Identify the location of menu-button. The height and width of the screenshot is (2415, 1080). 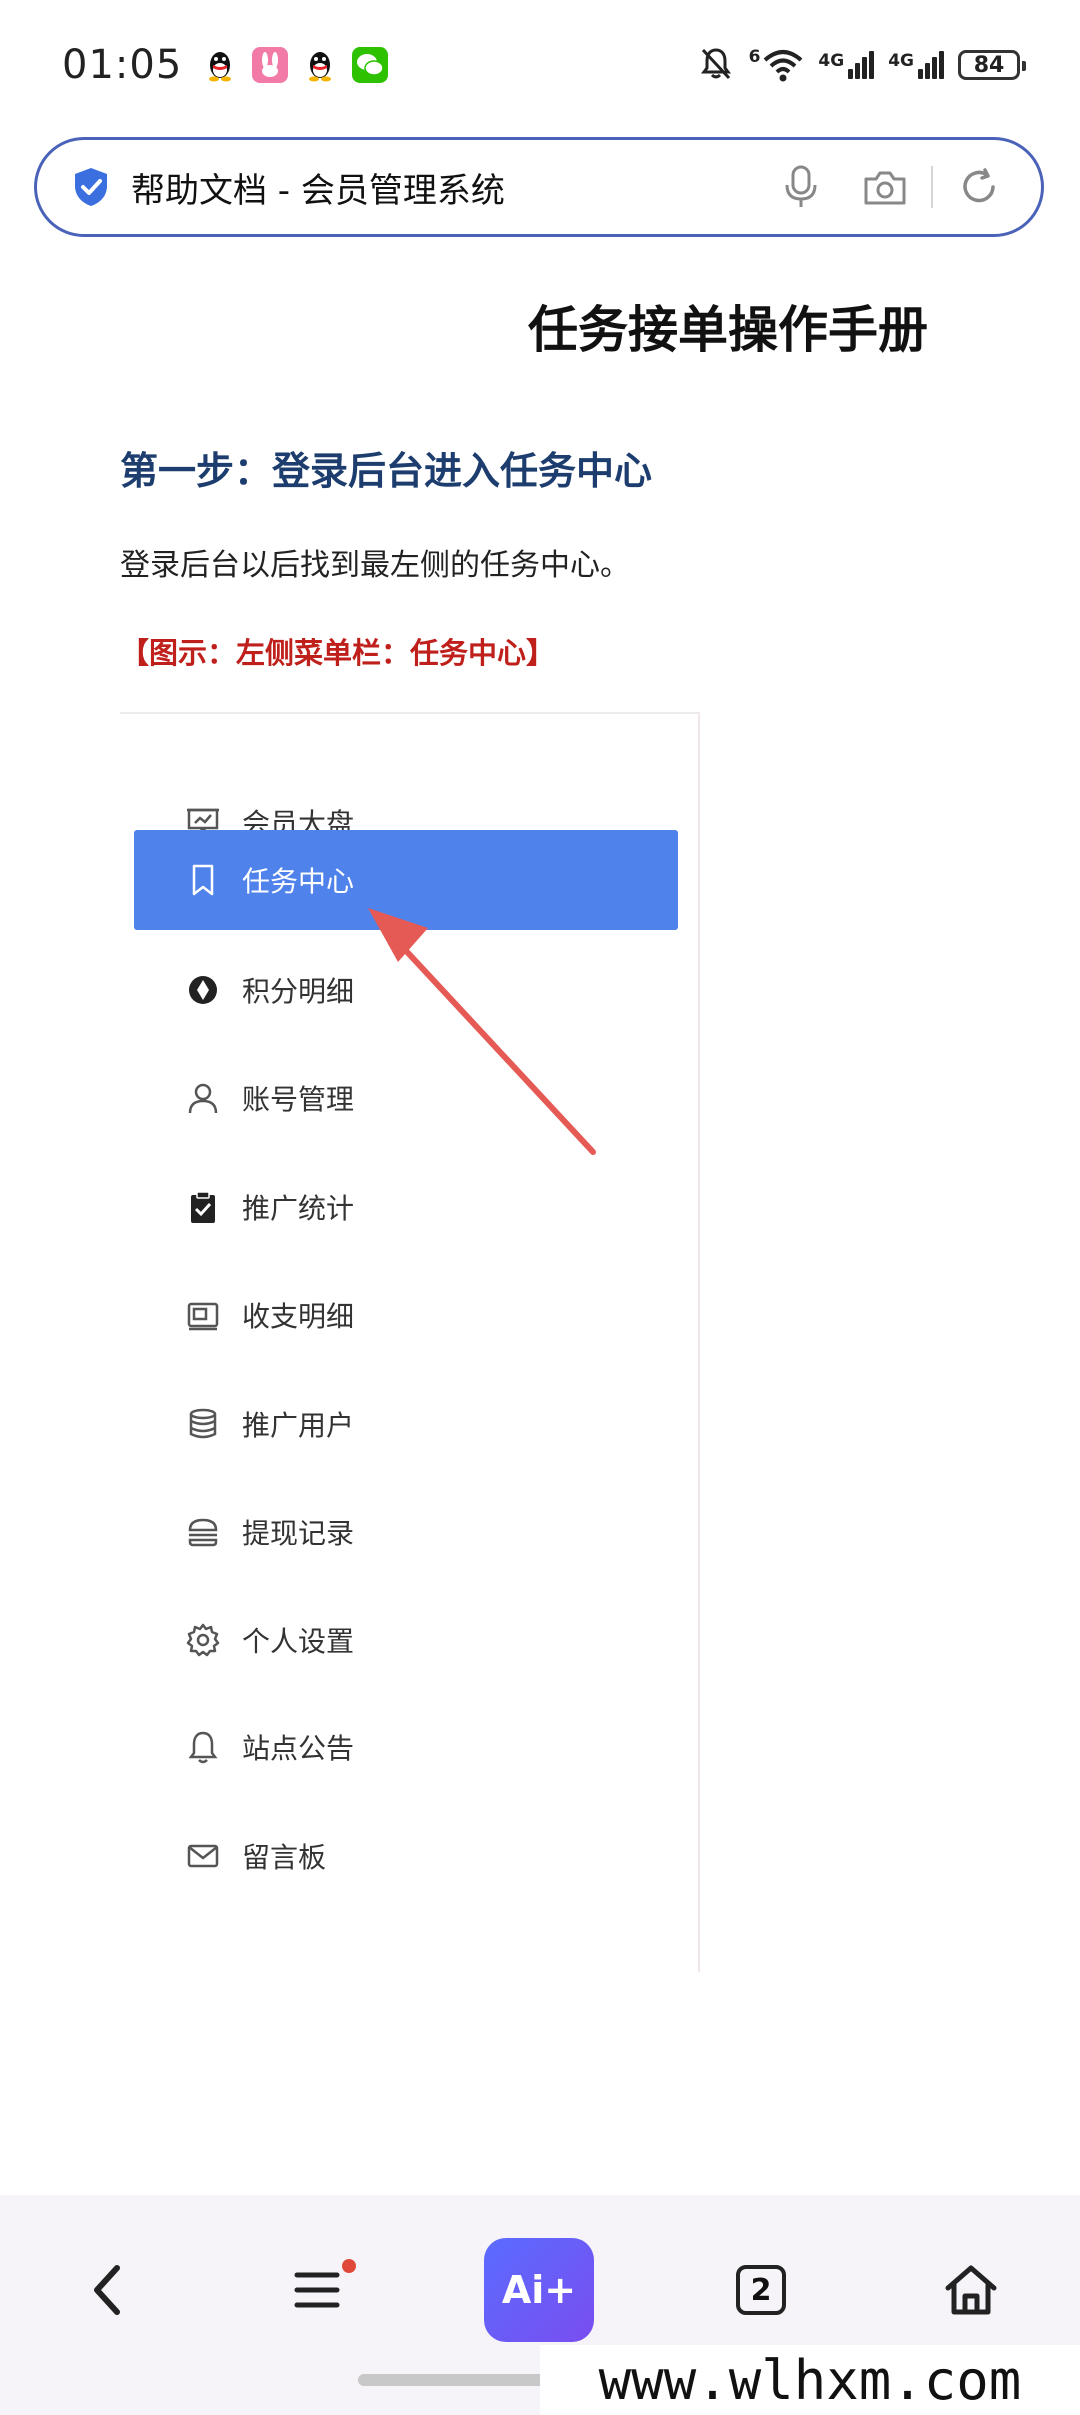
(317, 2290).